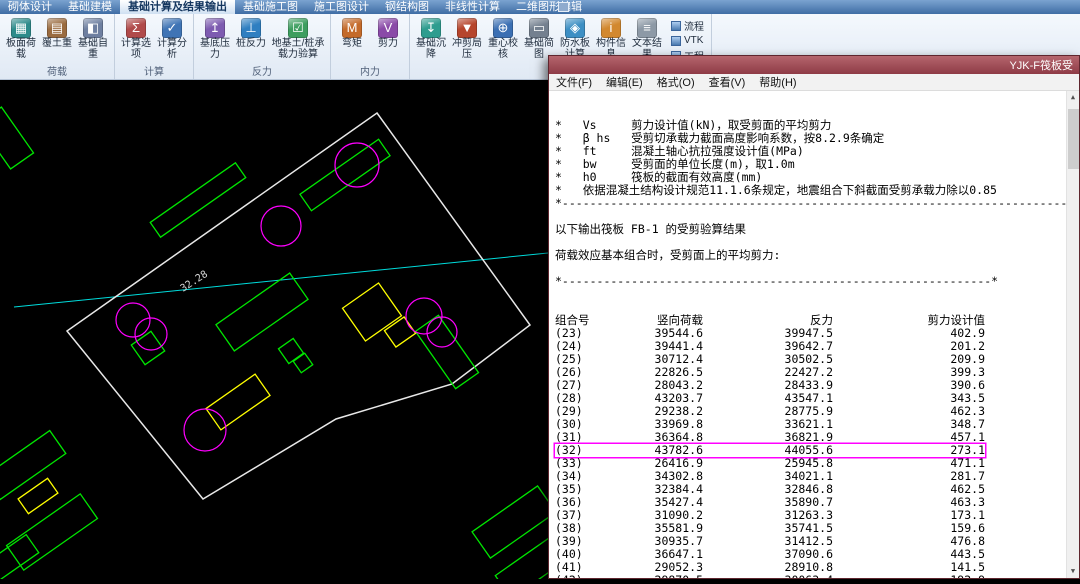 The height and width of the screenshot is (584, 1080). Describe the element at coordinates (57, 28) in the screenshot. I see `toolbar-button-icon: ▤` at that location.